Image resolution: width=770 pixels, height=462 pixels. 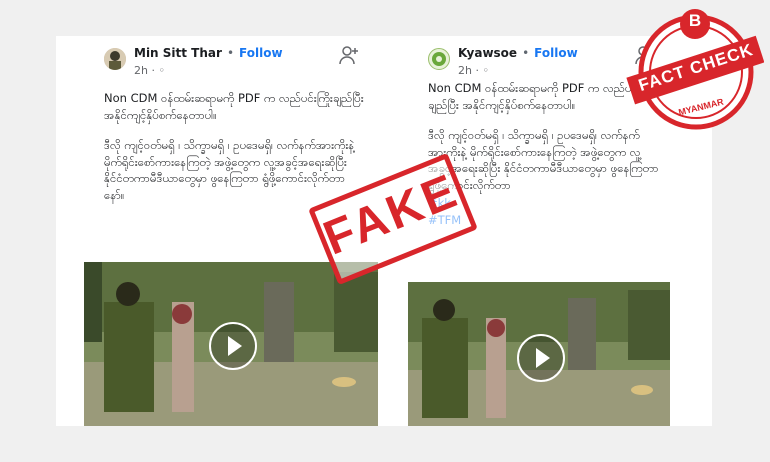 I want to click on video-thumbnail-right, so click(x=539, y=354).